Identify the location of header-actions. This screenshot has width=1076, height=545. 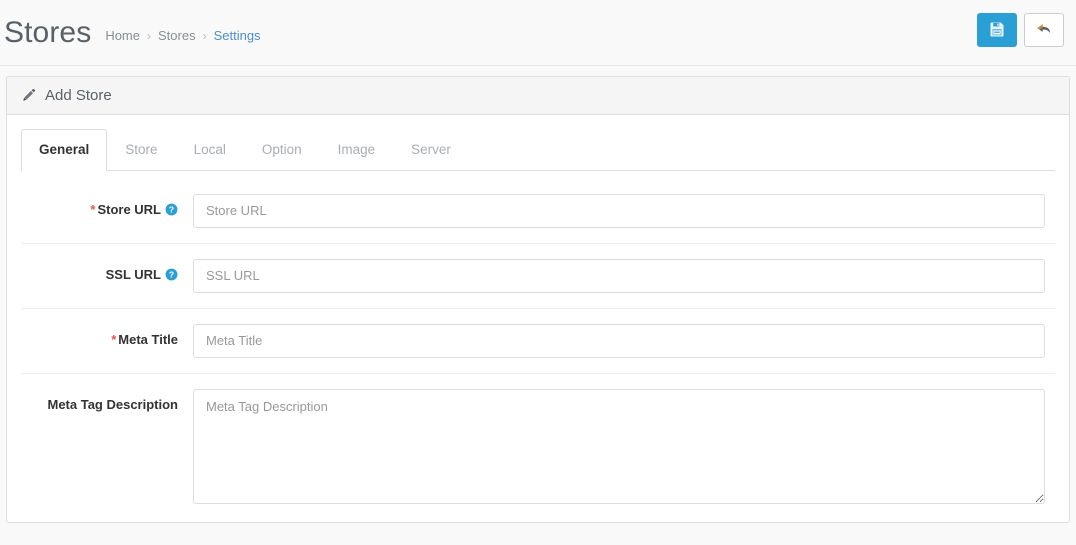
(1020, 30).